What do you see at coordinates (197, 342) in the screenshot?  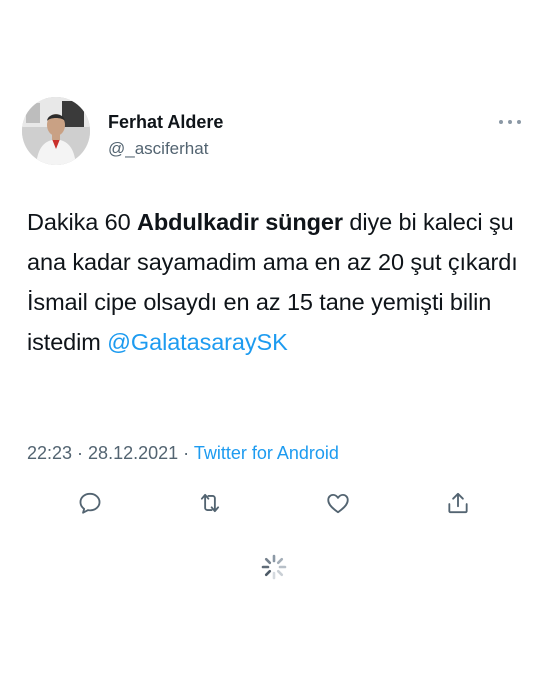 I see `mention-link: @GalatasaraySK` at bounding box center [197, 342].